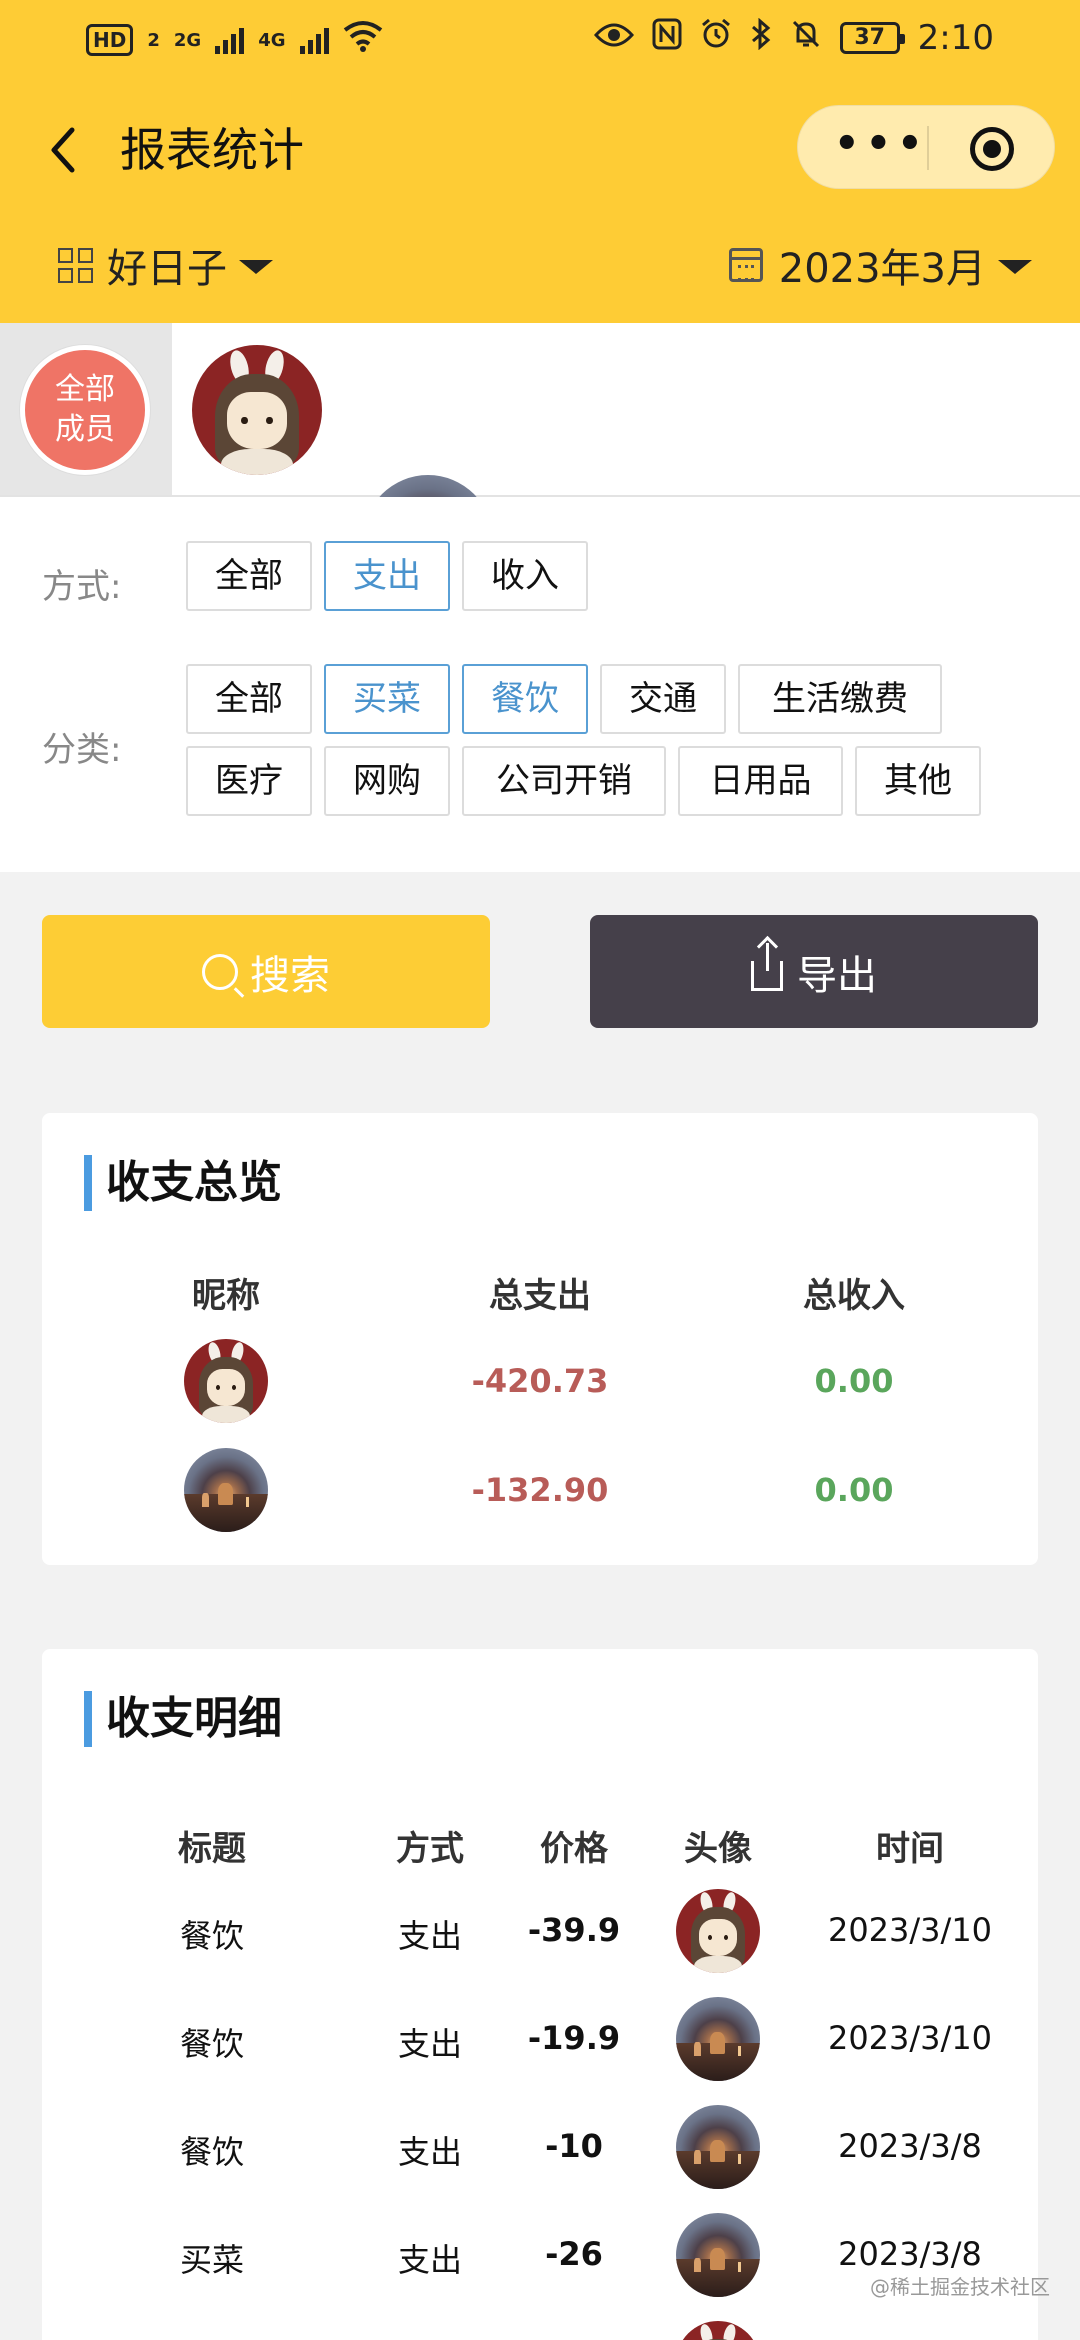 This screenshot has height=2340, width=1080. What do you see at coordinates (64, 150) in the screenshot?
I see `back-arrow-icon` at bounding box center [64, 150].